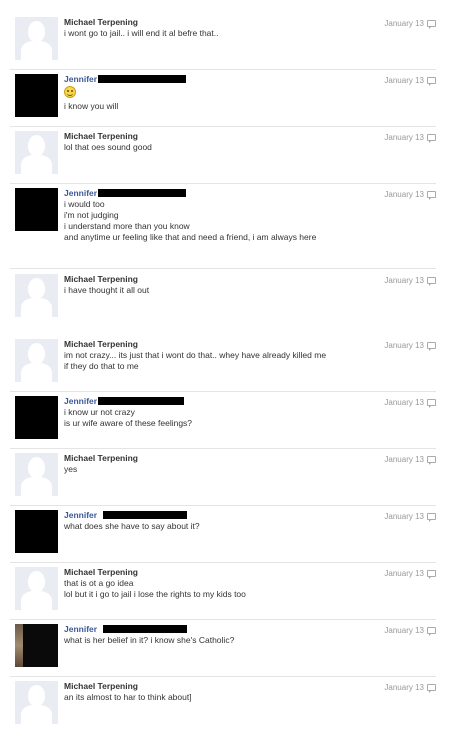  What do you see at coordinates (127, 226) in the screenshot?
I see `message-line: i understand more than you know` at bounding box center [127, 226].